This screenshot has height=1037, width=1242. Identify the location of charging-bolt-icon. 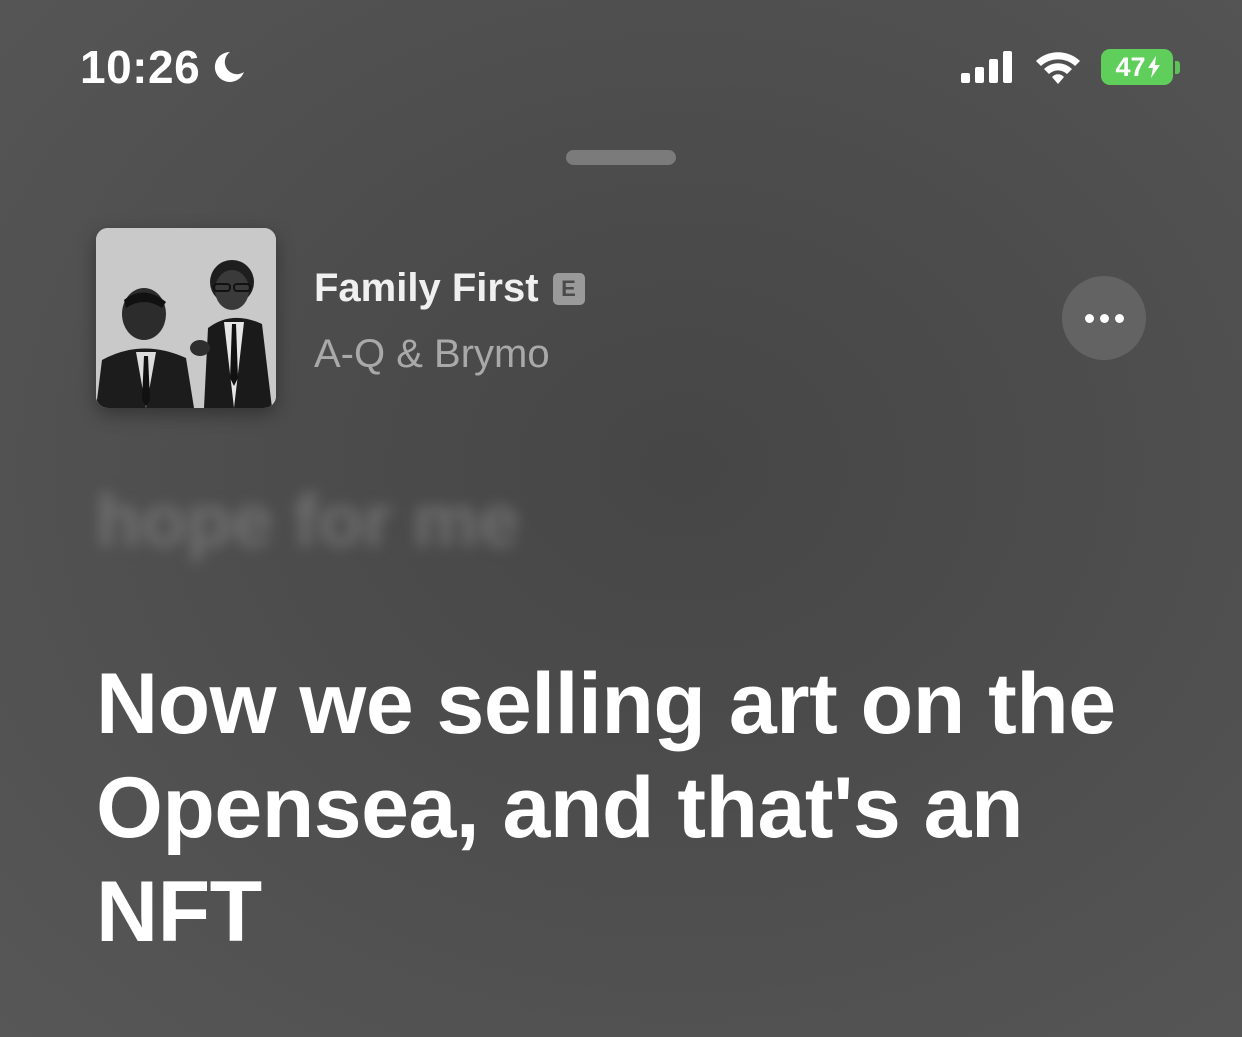
(1153, 67).